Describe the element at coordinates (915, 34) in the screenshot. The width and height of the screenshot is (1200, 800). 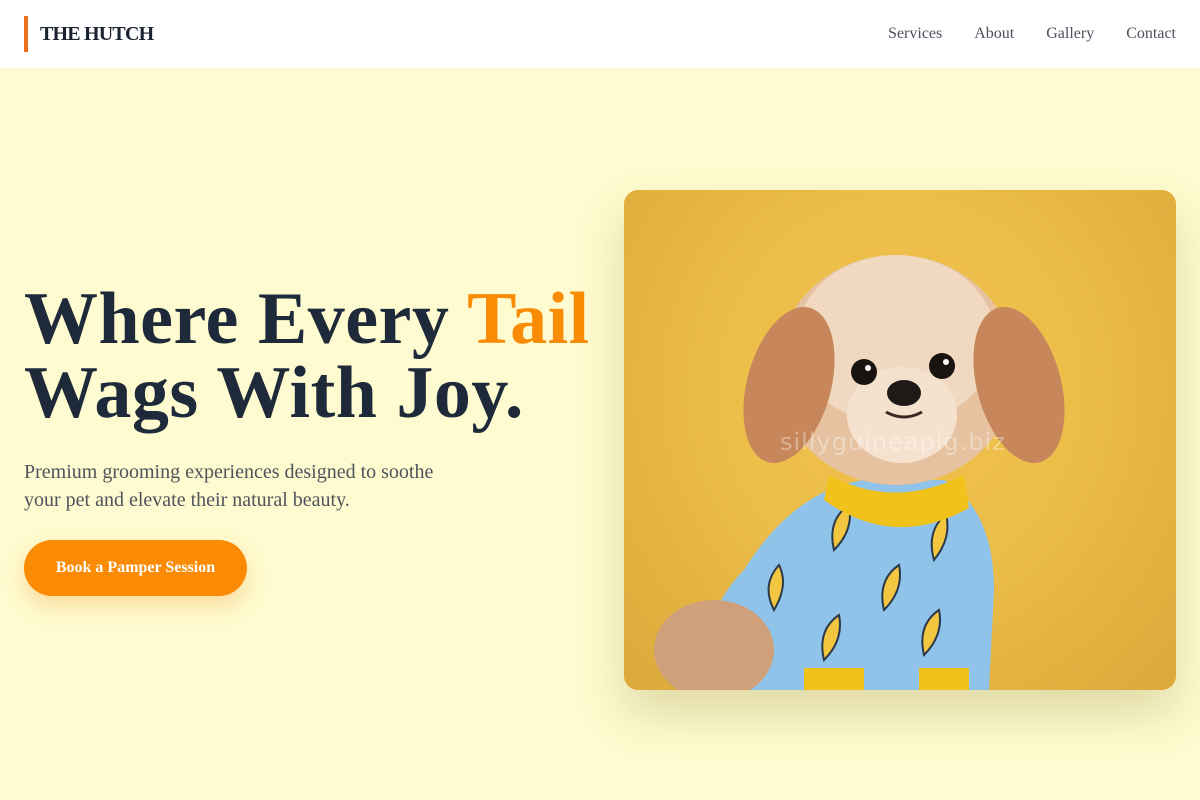
I see `nav-link-services: Services` at that location.